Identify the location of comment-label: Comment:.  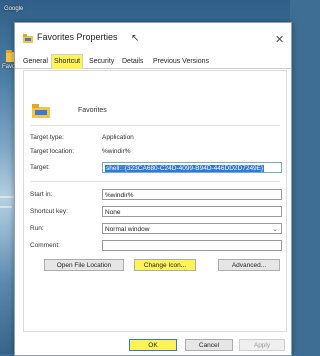
(45, 245).